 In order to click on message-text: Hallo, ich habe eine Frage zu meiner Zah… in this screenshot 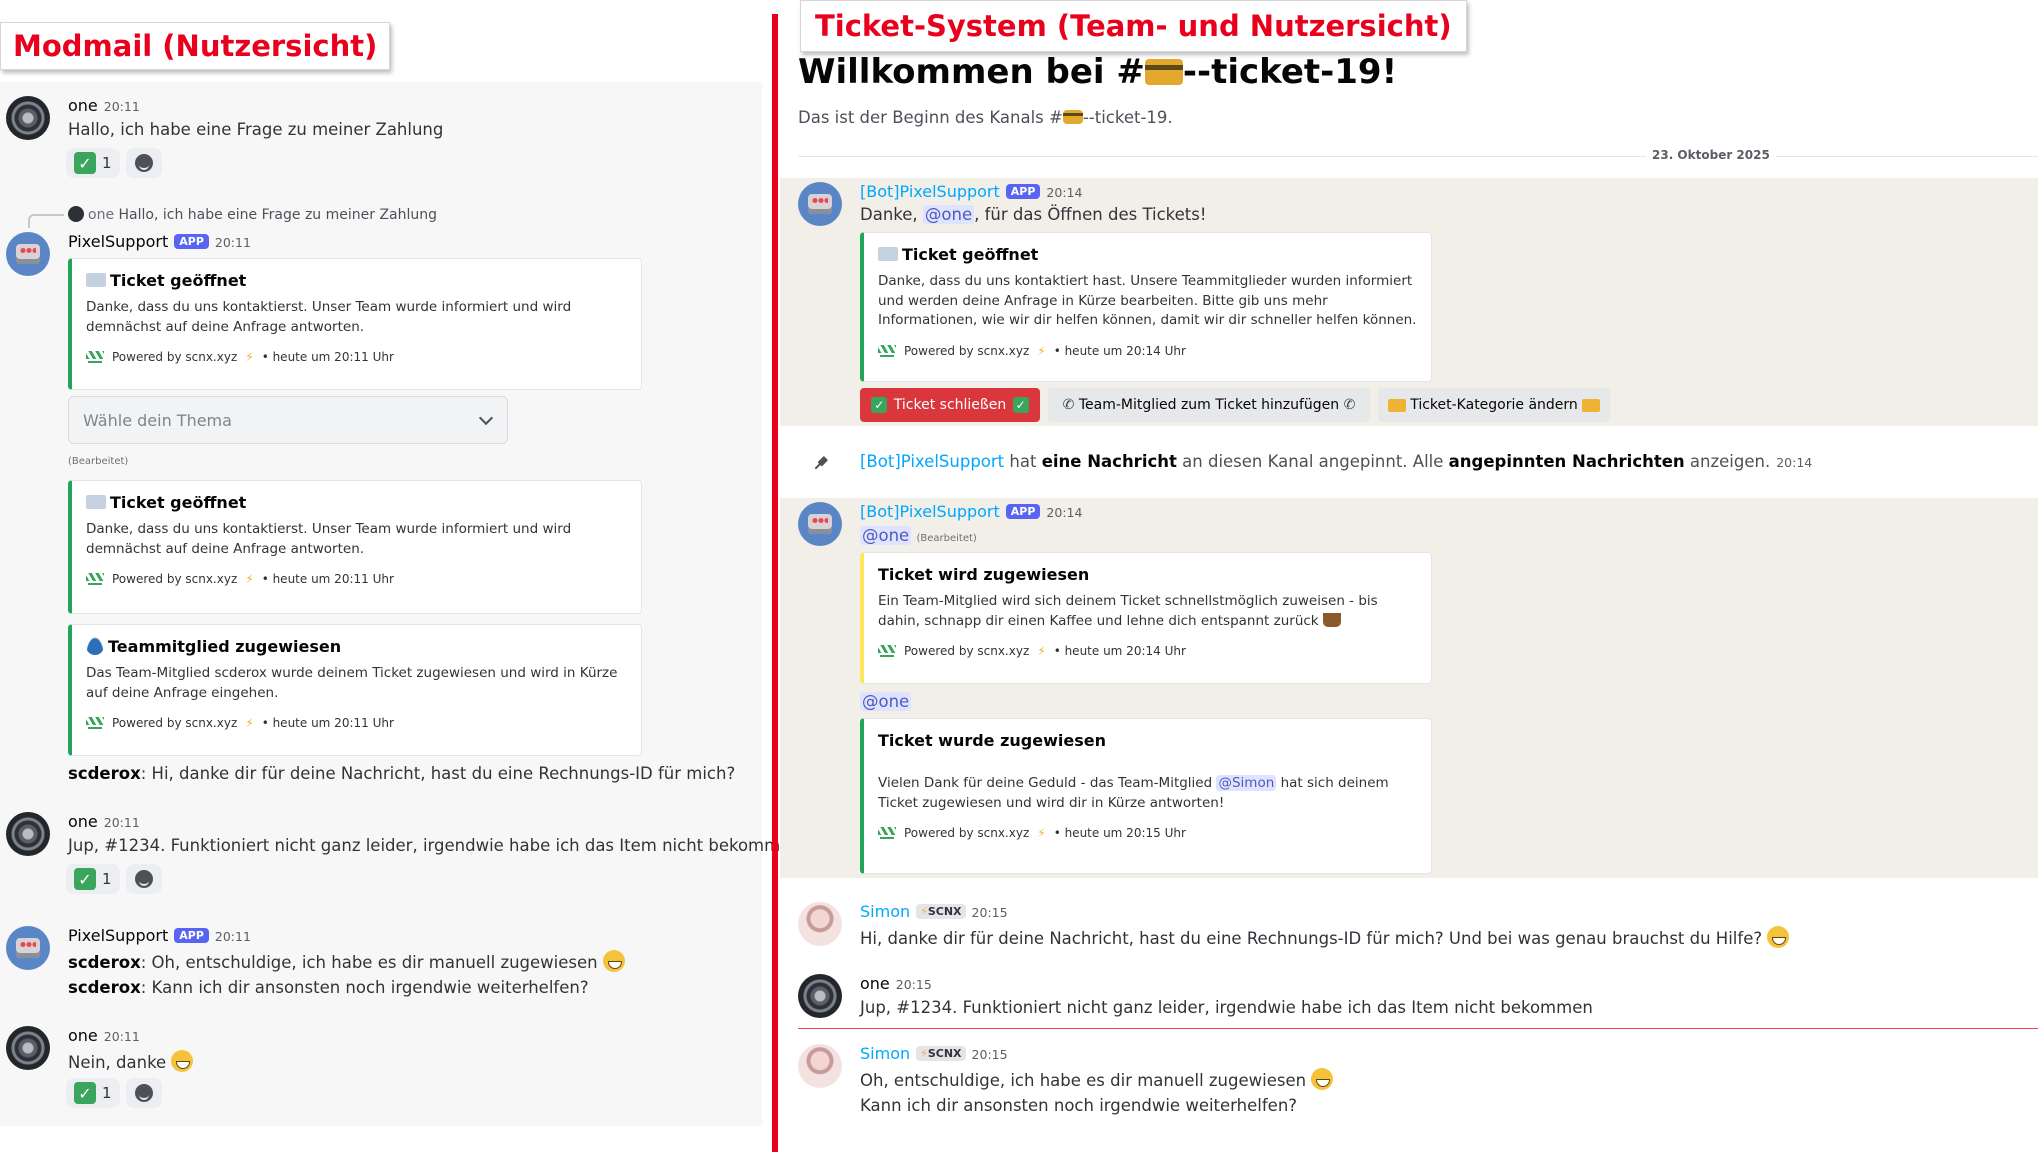, I will do `click(256, 129)`.